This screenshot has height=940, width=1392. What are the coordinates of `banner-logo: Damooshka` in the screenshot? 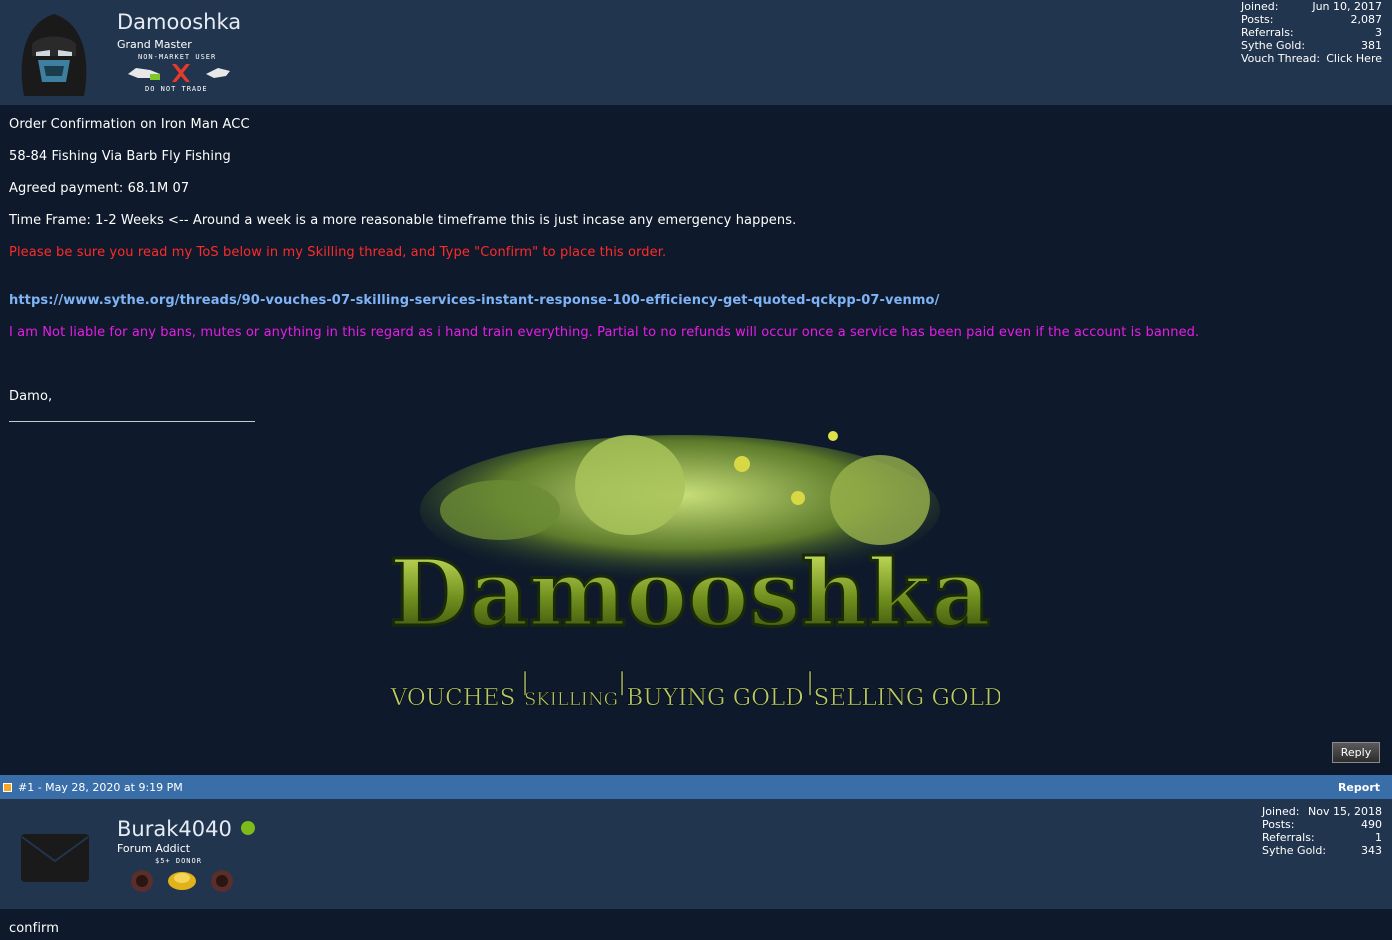 It's located at (690, 593).